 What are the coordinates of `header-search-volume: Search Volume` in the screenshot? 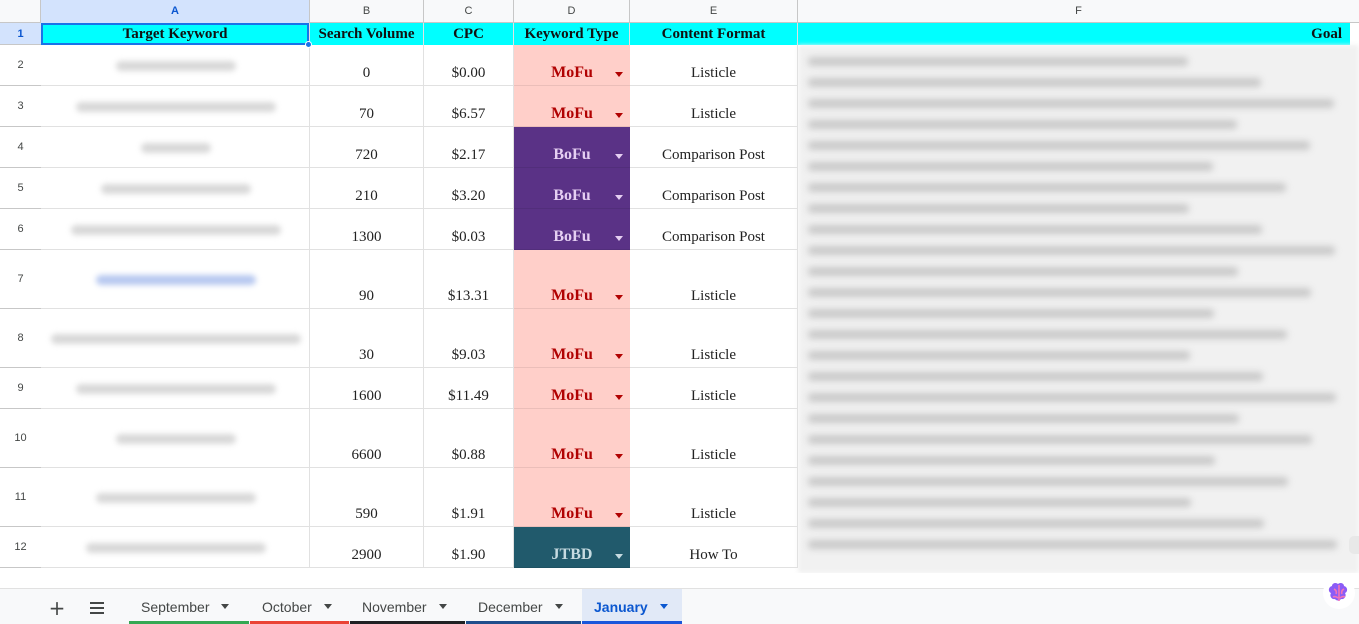 It's located at (367, 34).